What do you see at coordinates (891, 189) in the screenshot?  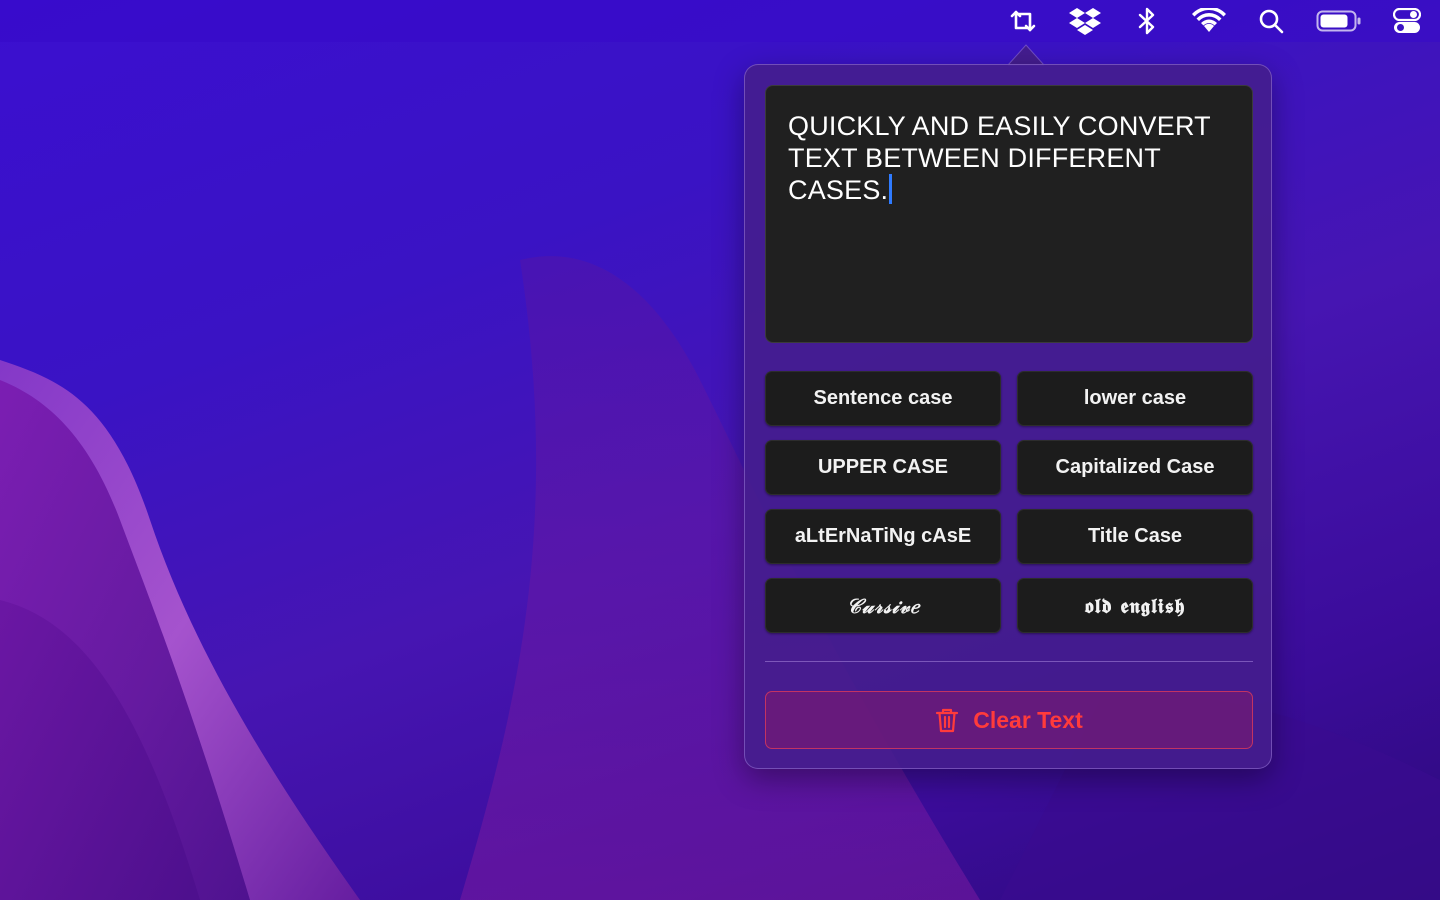 I see `text-caret` at bounding box center [891, 189].